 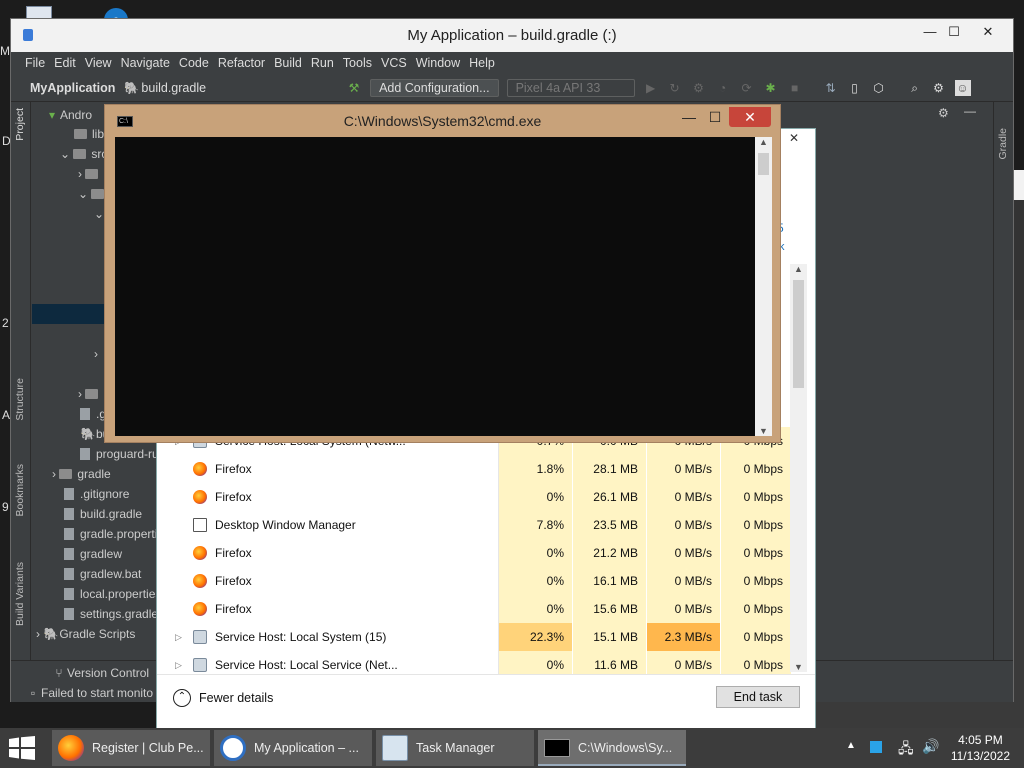 What do you see at coordinates (93, 554) in the screenshot?
I see `tree-item-gradlew: gradlew` at bounding box center [93, 554].